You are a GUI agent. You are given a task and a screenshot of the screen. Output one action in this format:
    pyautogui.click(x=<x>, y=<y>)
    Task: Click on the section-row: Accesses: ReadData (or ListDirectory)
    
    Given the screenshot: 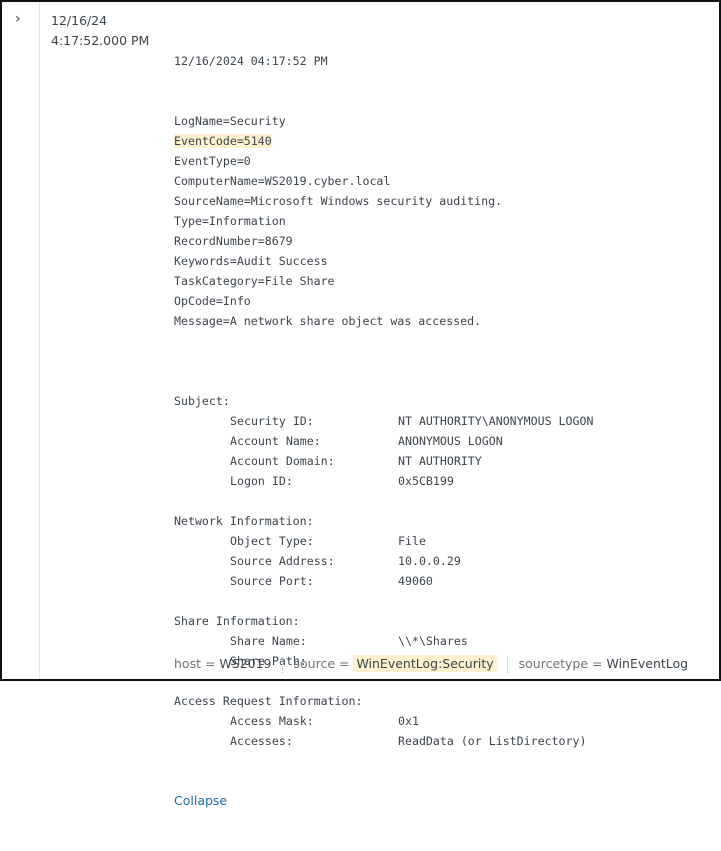 What is the action you would take?
    pyautogui.click(x=444, y=741)
    